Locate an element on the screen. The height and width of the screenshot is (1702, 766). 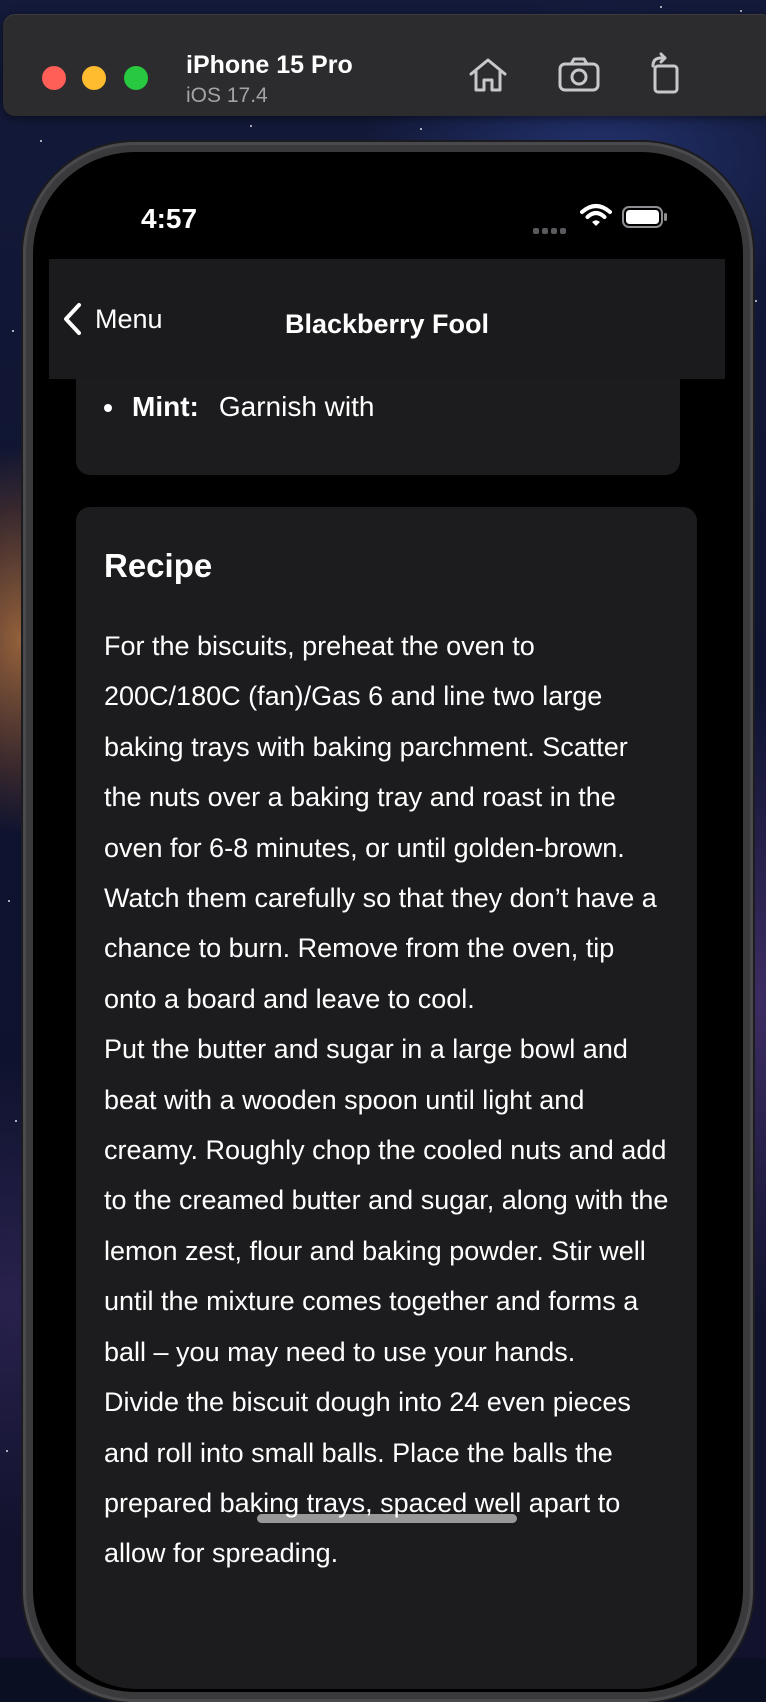
ingredient-note: Garnish with is located at coordinates (296, 406).